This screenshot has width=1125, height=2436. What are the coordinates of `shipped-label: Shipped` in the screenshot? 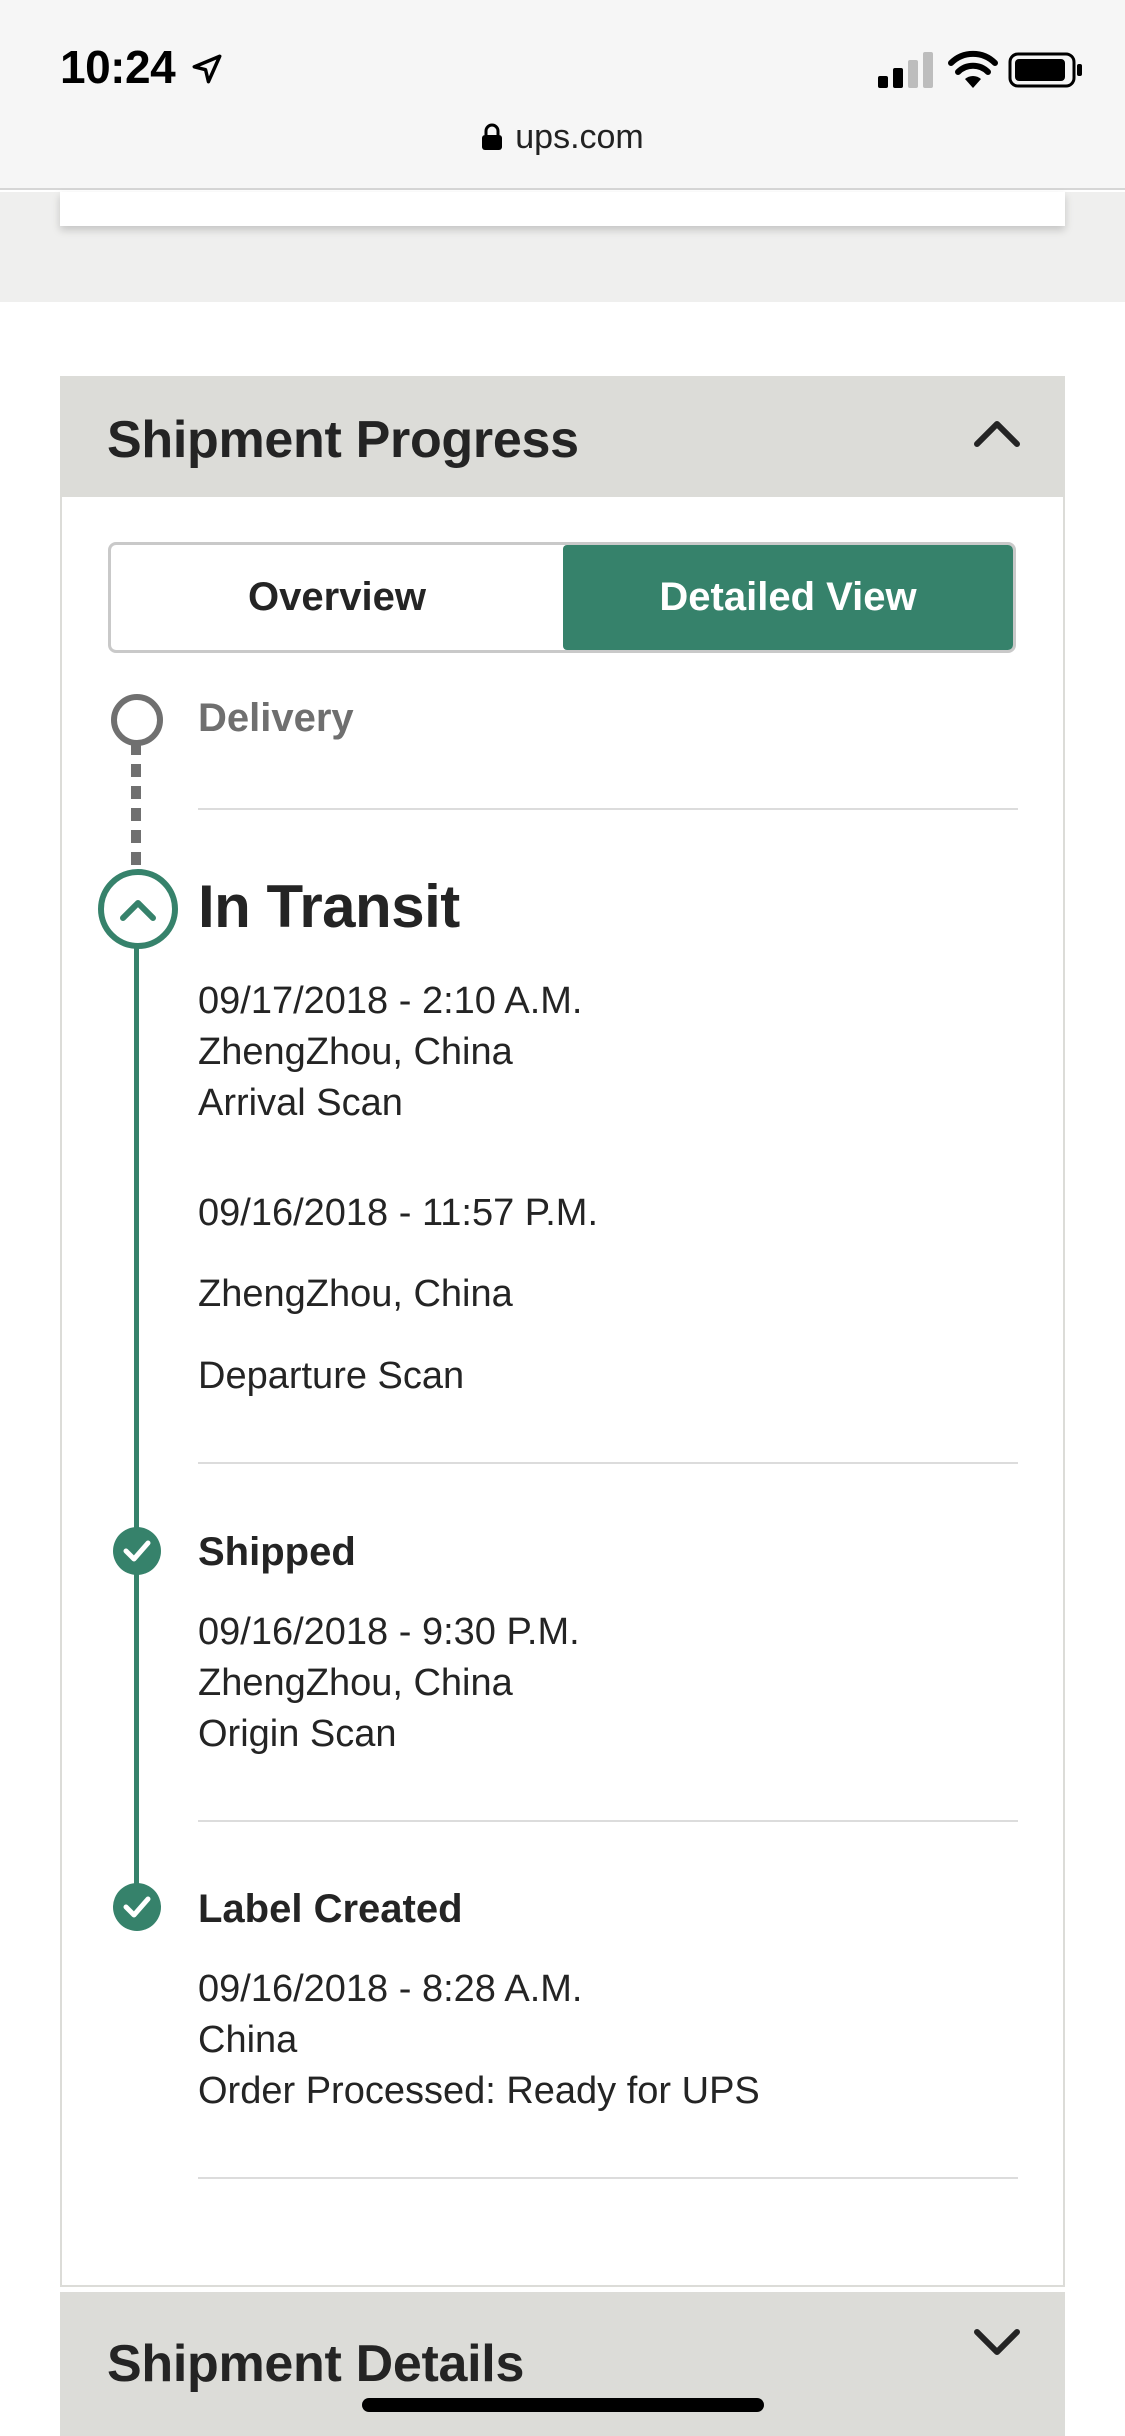 It's located at (277, 1552).